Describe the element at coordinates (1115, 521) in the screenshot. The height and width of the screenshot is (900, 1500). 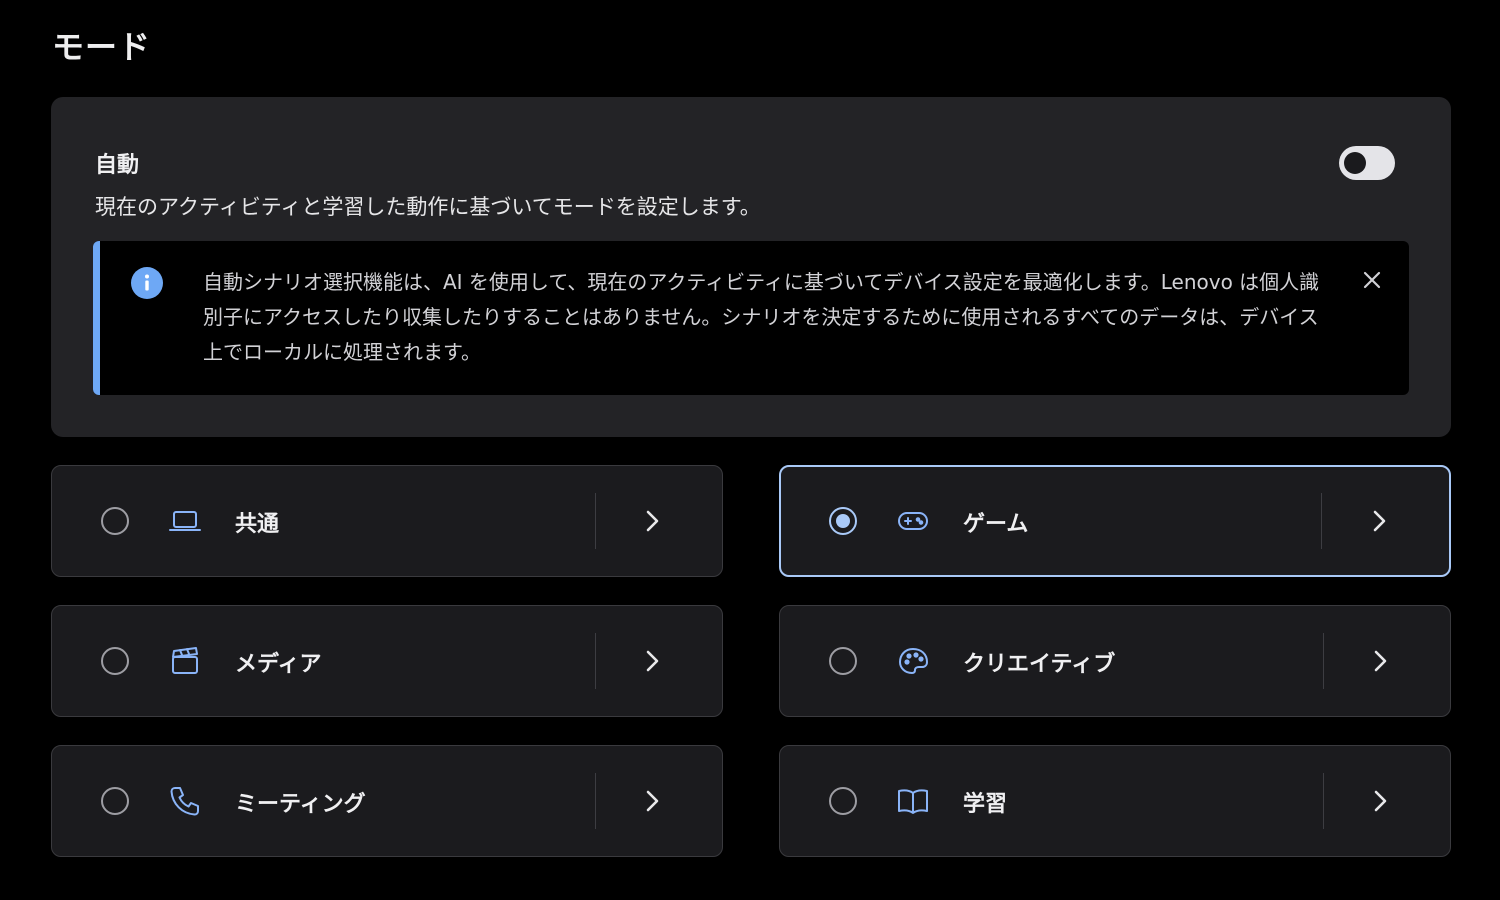
I see `mode-card-game: ゲーム` at that location.